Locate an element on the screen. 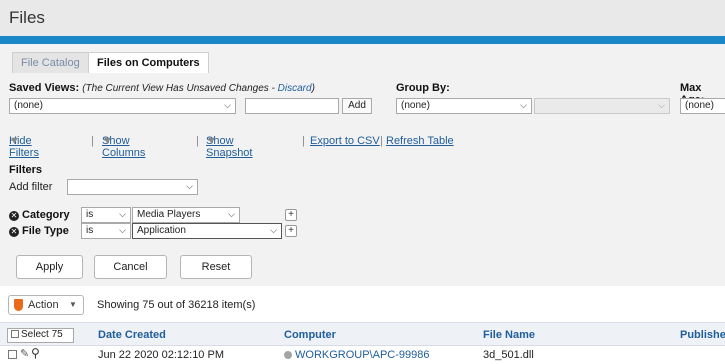  checkbox-icon is located at coordinates (15, 334).